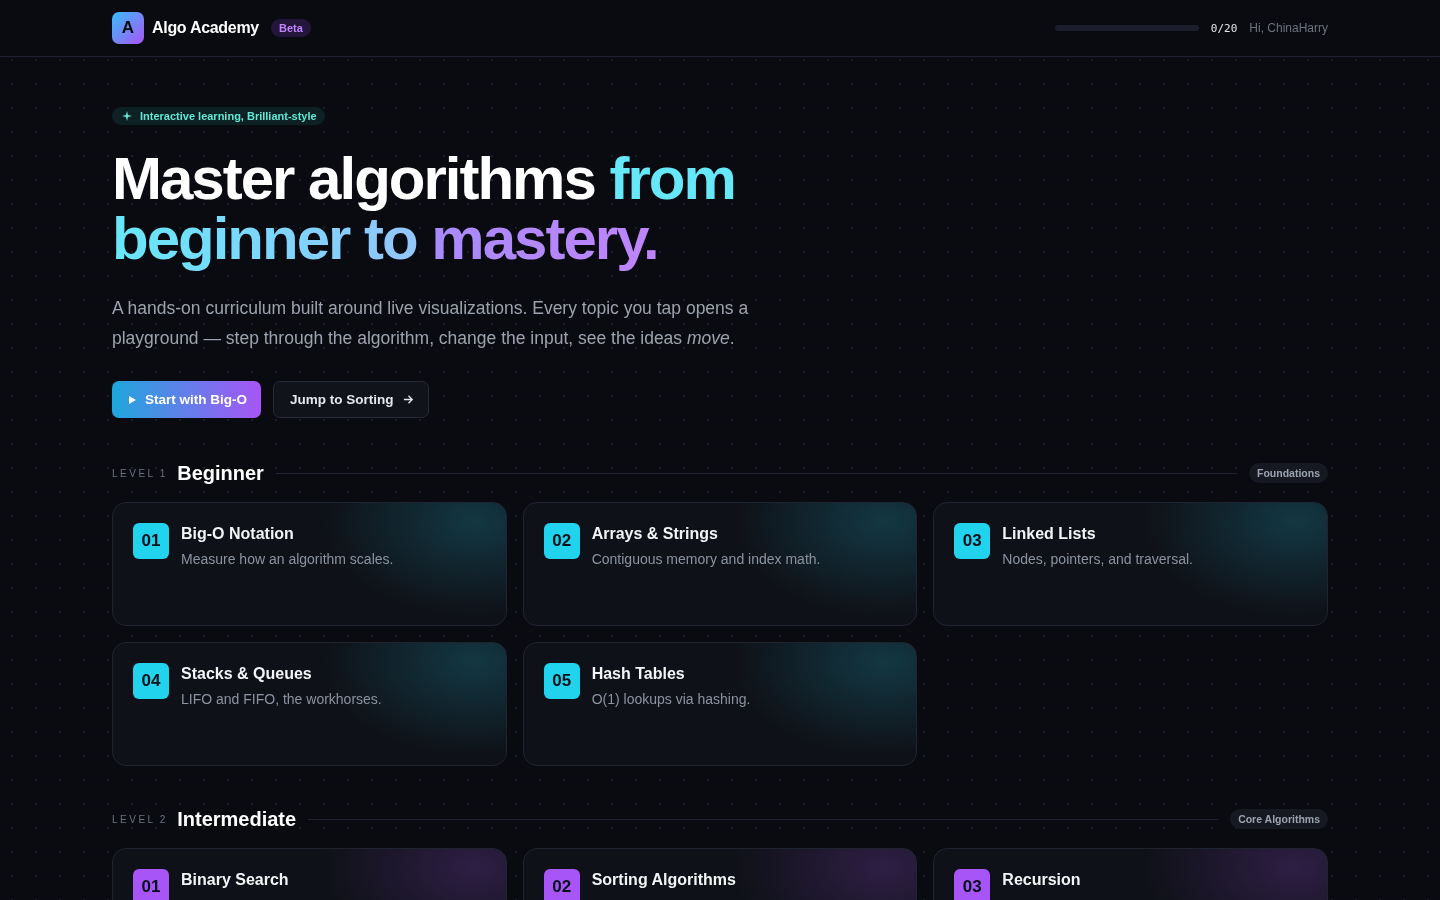 The image size is (1440, 900). I want to click on brand-name: Algo Academy, so click(205, 28).